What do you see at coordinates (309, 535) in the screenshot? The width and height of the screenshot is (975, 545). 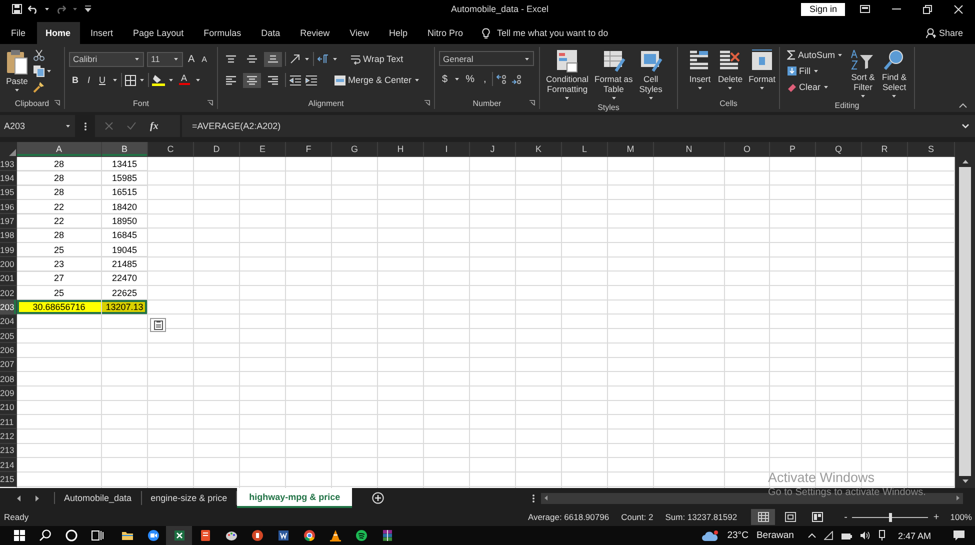 I see `browser-icon` at bounding box center [309, 535].